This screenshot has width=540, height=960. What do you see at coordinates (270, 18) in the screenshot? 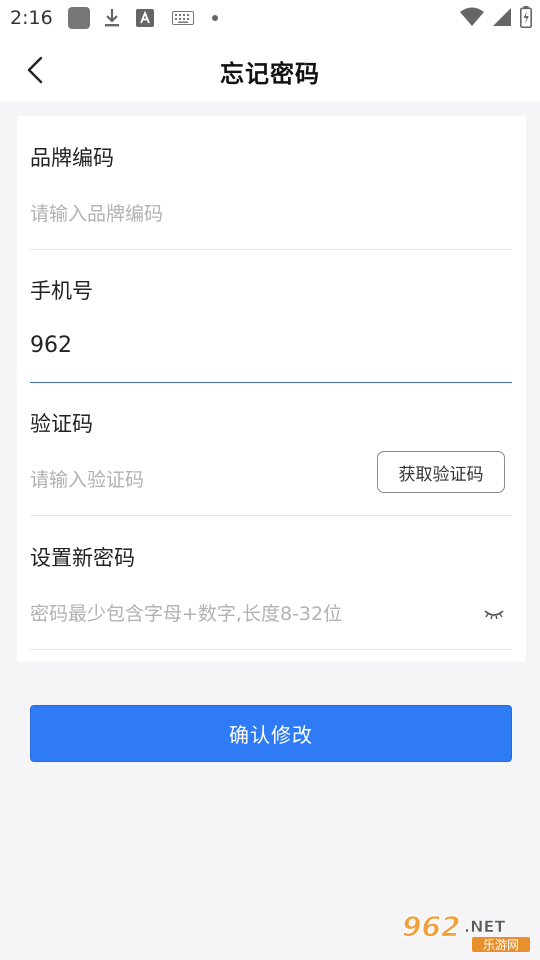
I see `status-bar: 2:16` at bounding box center [270, 18].